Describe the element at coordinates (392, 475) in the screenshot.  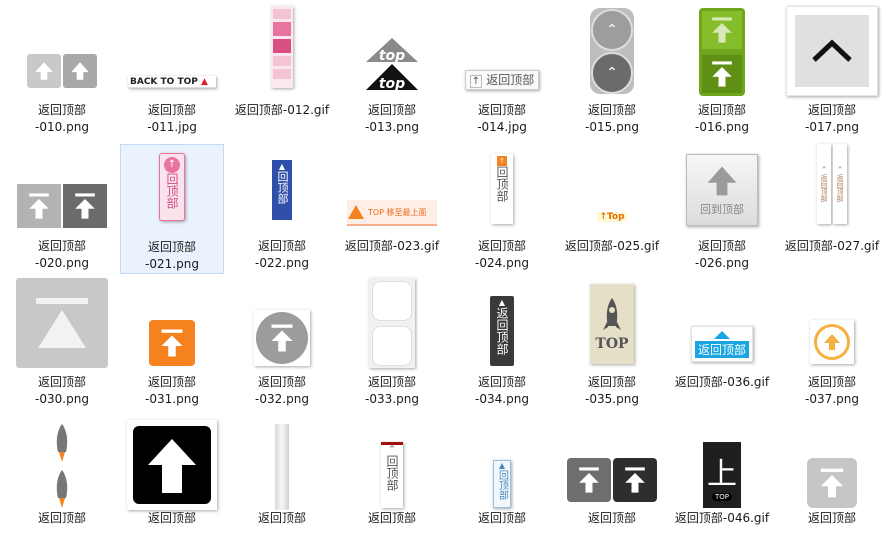
I see `red-vertical-thumb: ⌃ 回顶部` at that location.